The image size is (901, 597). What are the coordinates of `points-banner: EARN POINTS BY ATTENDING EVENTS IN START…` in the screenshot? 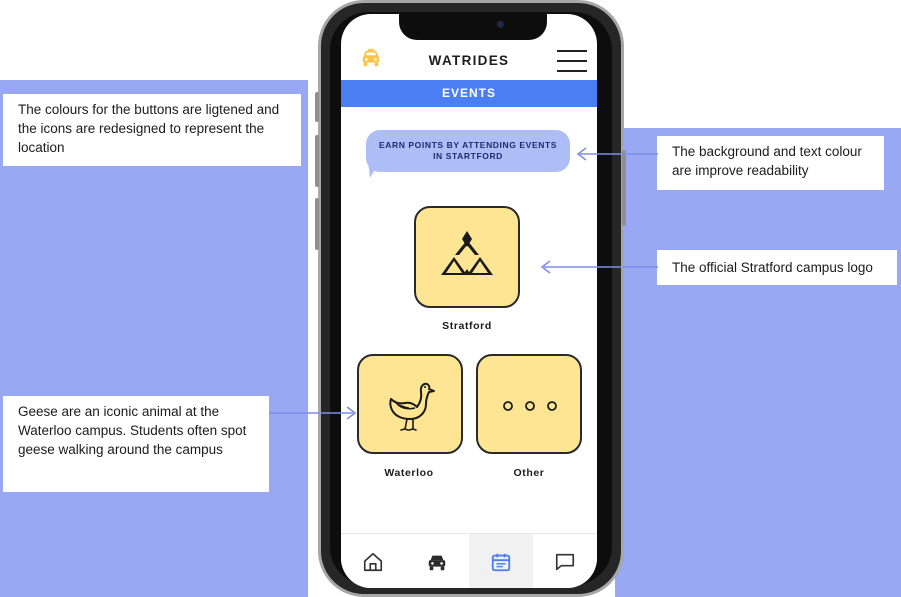 It's located at (468, 151).